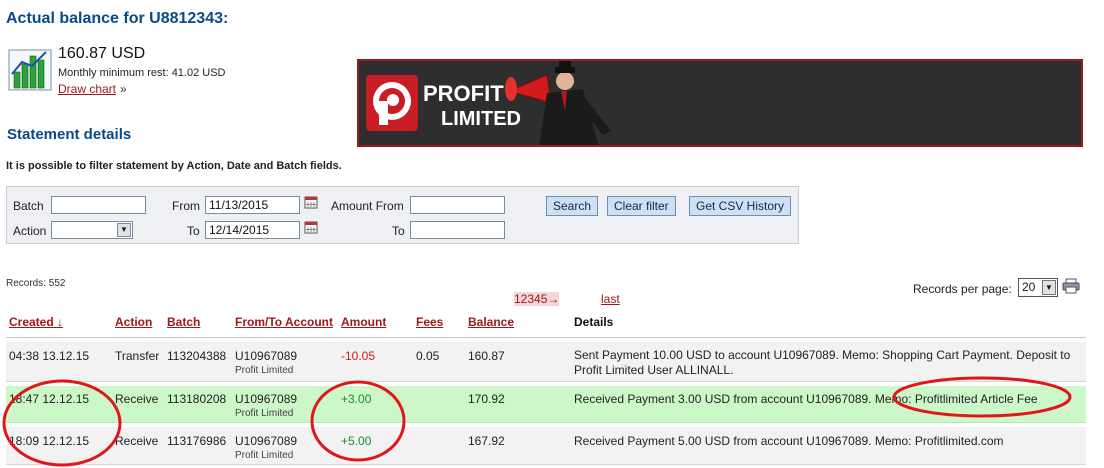 Image resolution: width=1104 pixels, height=468 pixels. I want to click on clear-filter-button: Clear filter, so click(641, 206).